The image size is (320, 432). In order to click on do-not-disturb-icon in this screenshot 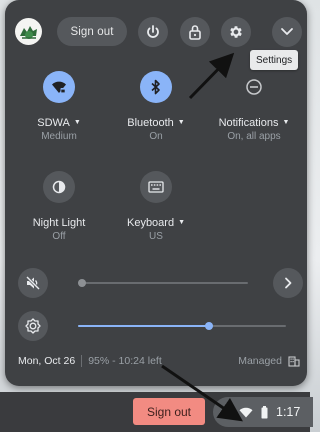, I will do `click(254, 87)`.